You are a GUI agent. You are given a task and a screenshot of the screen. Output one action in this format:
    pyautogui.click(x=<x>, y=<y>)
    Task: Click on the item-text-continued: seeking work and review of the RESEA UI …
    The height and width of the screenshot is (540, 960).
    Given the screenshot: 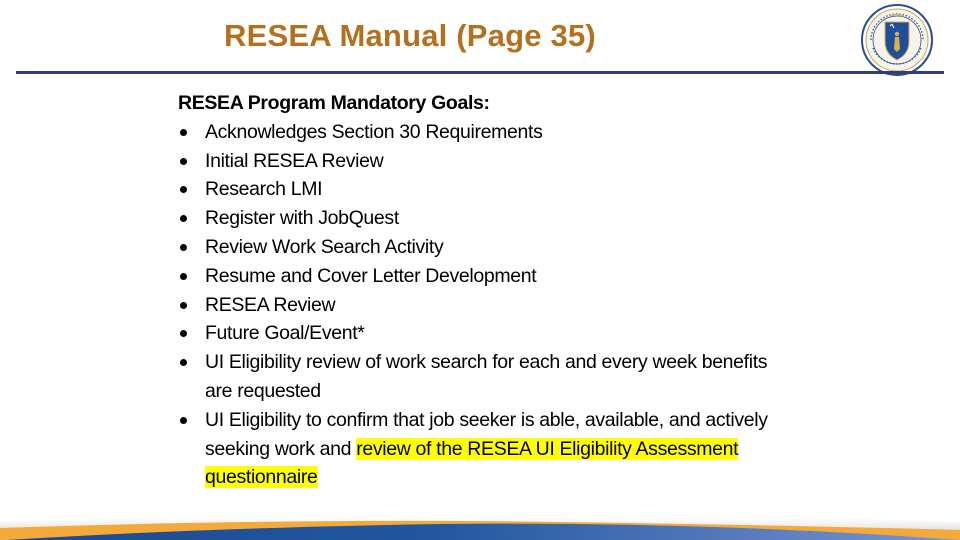 What is the action you would take?
    pyautogui.click(x=486, y=449)
    